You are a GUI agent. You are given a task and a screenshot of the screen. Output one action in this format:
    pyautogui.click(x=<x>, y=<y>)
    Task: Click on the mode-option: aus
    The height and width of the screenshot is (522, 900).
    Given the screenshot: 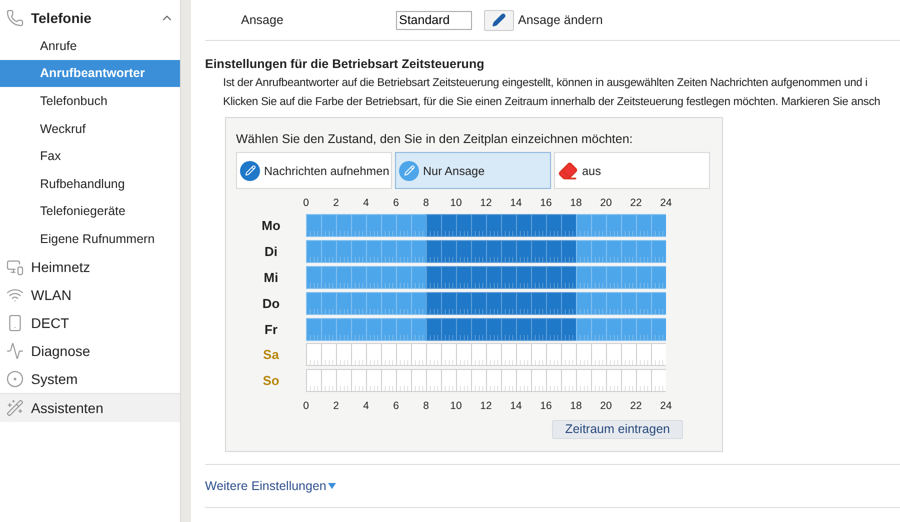 What is the action you would take?
    pyautogui.click(x=632, y=170)
    